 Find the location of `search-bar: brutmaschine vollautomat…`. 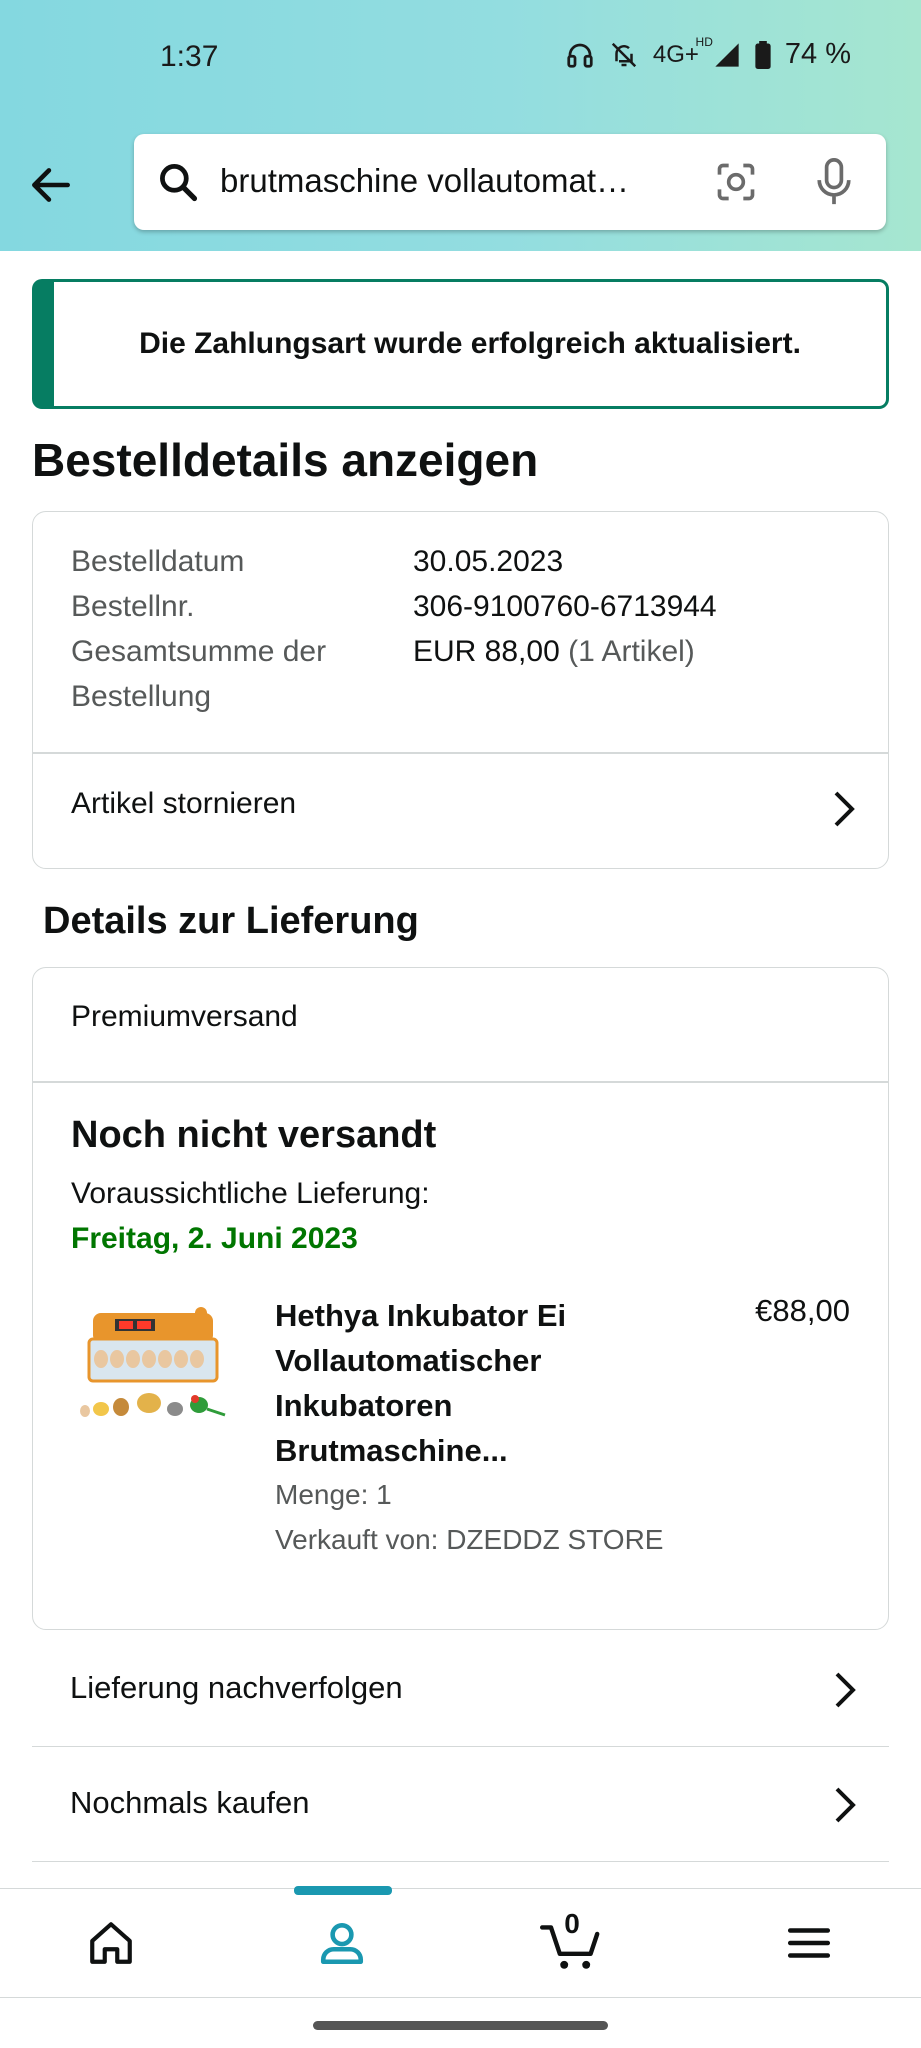

search-bar: brutmaschine vollautomat… is located at coordinates (510, 182).